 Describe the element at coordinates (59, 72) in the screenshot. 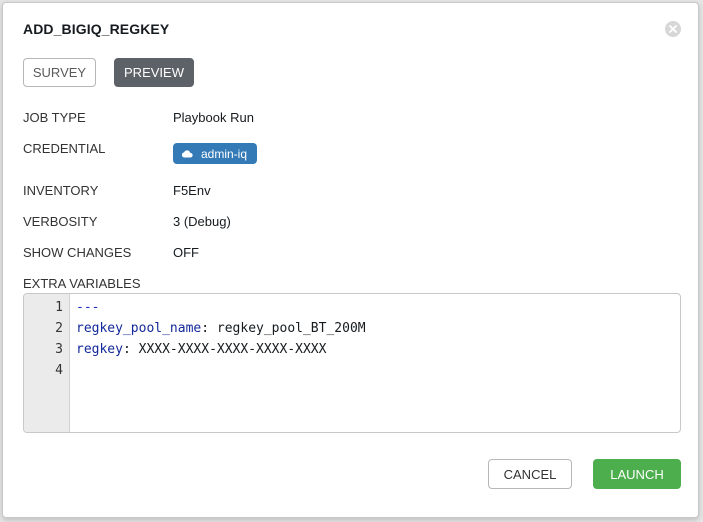

I see `tab-survey: SURVEY` at that location.